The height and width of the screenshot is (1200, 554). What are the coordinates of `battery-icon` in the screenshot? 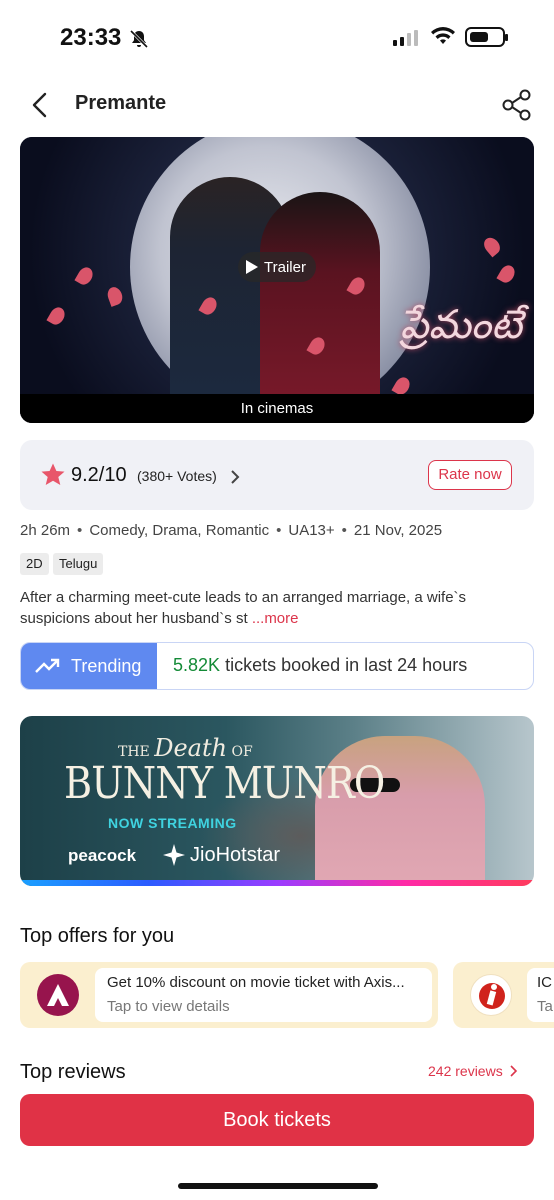 It's located at (486, 37).